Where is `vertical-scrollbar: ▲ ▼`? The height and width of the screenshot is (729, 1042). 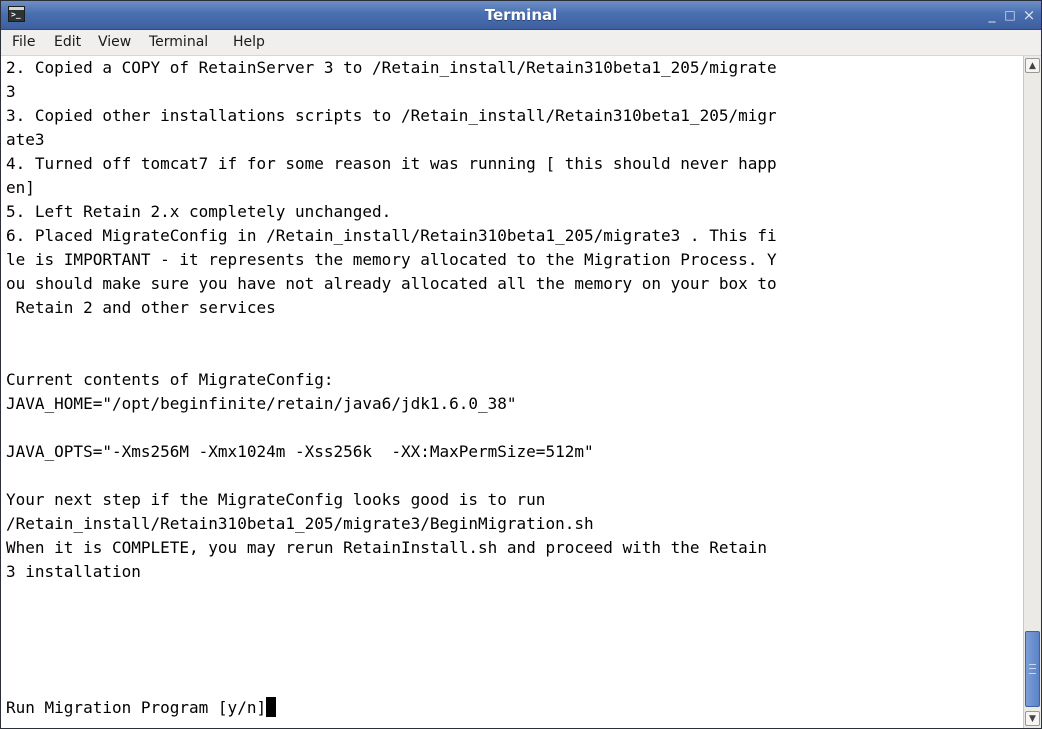
vertical-scrollbar: ▲ ▼ is located at coordinates (1032, 392).